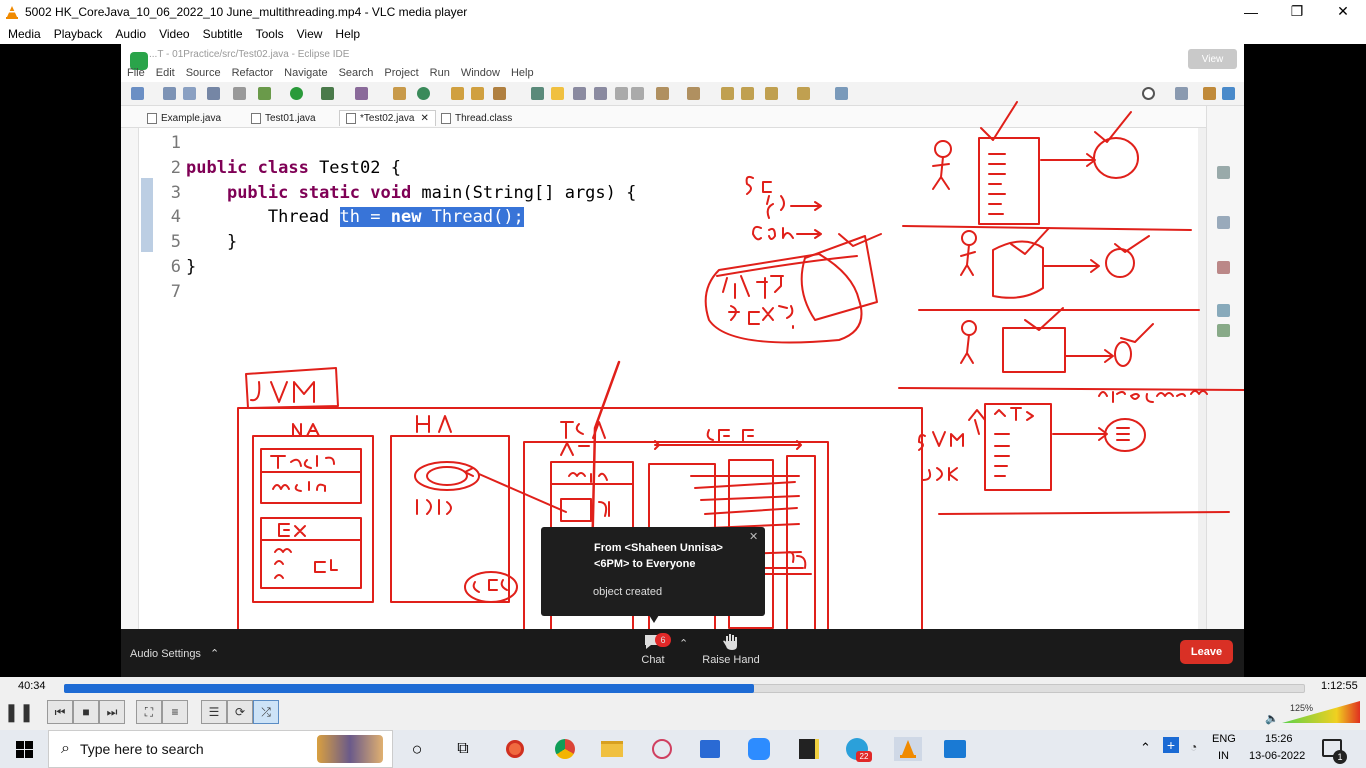  I want to click on open-perspective-icon, so click(1181, 93).